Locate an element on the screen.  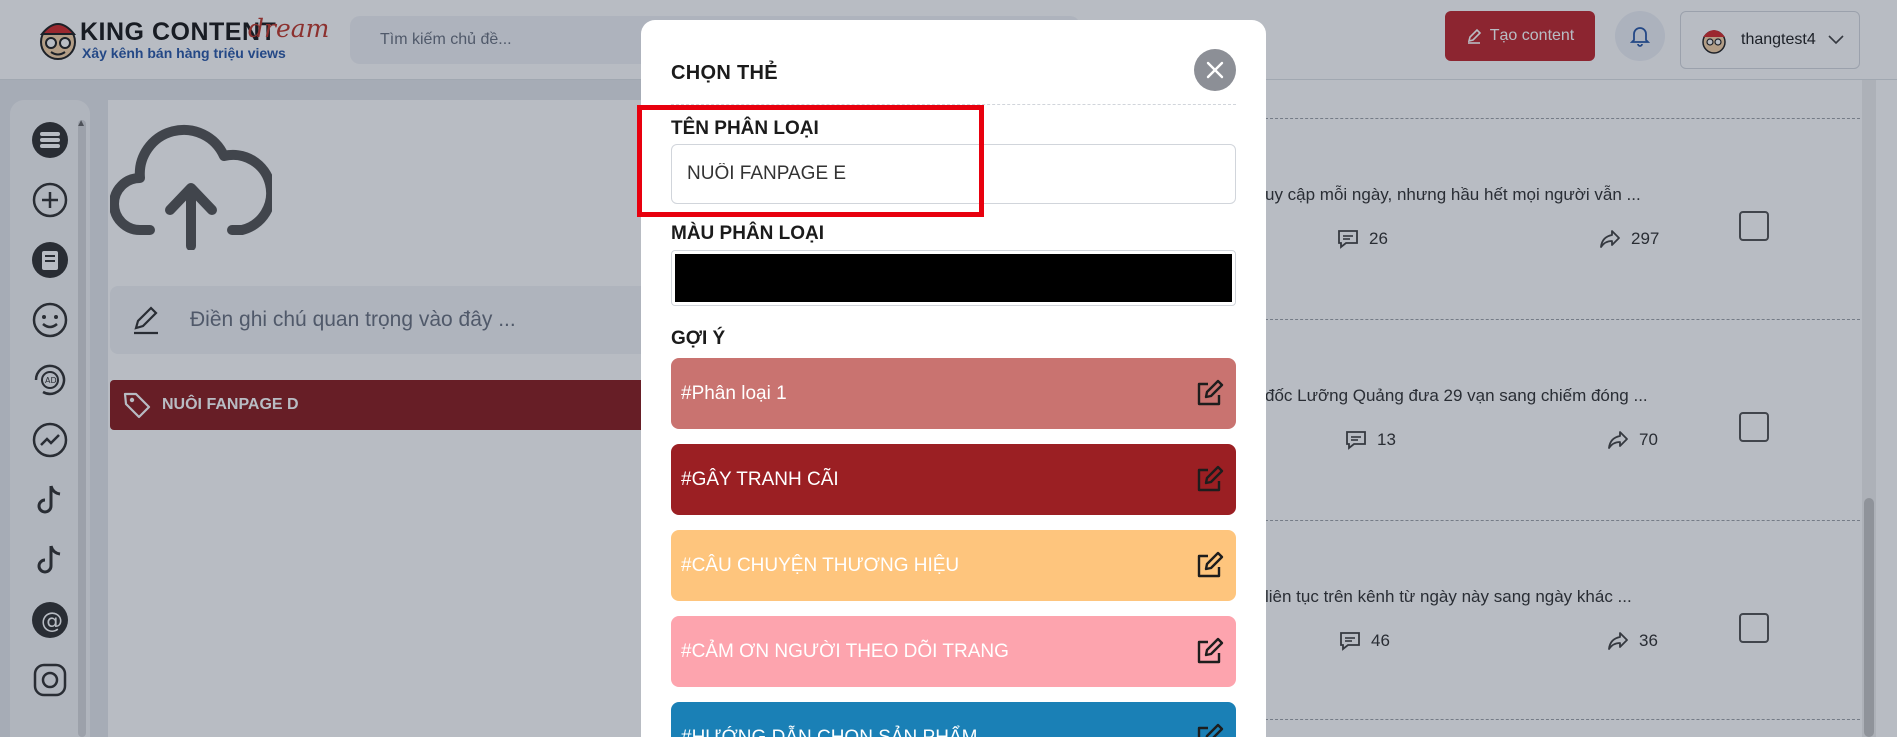
tag-color-picker is located at coordinates (953, 278).